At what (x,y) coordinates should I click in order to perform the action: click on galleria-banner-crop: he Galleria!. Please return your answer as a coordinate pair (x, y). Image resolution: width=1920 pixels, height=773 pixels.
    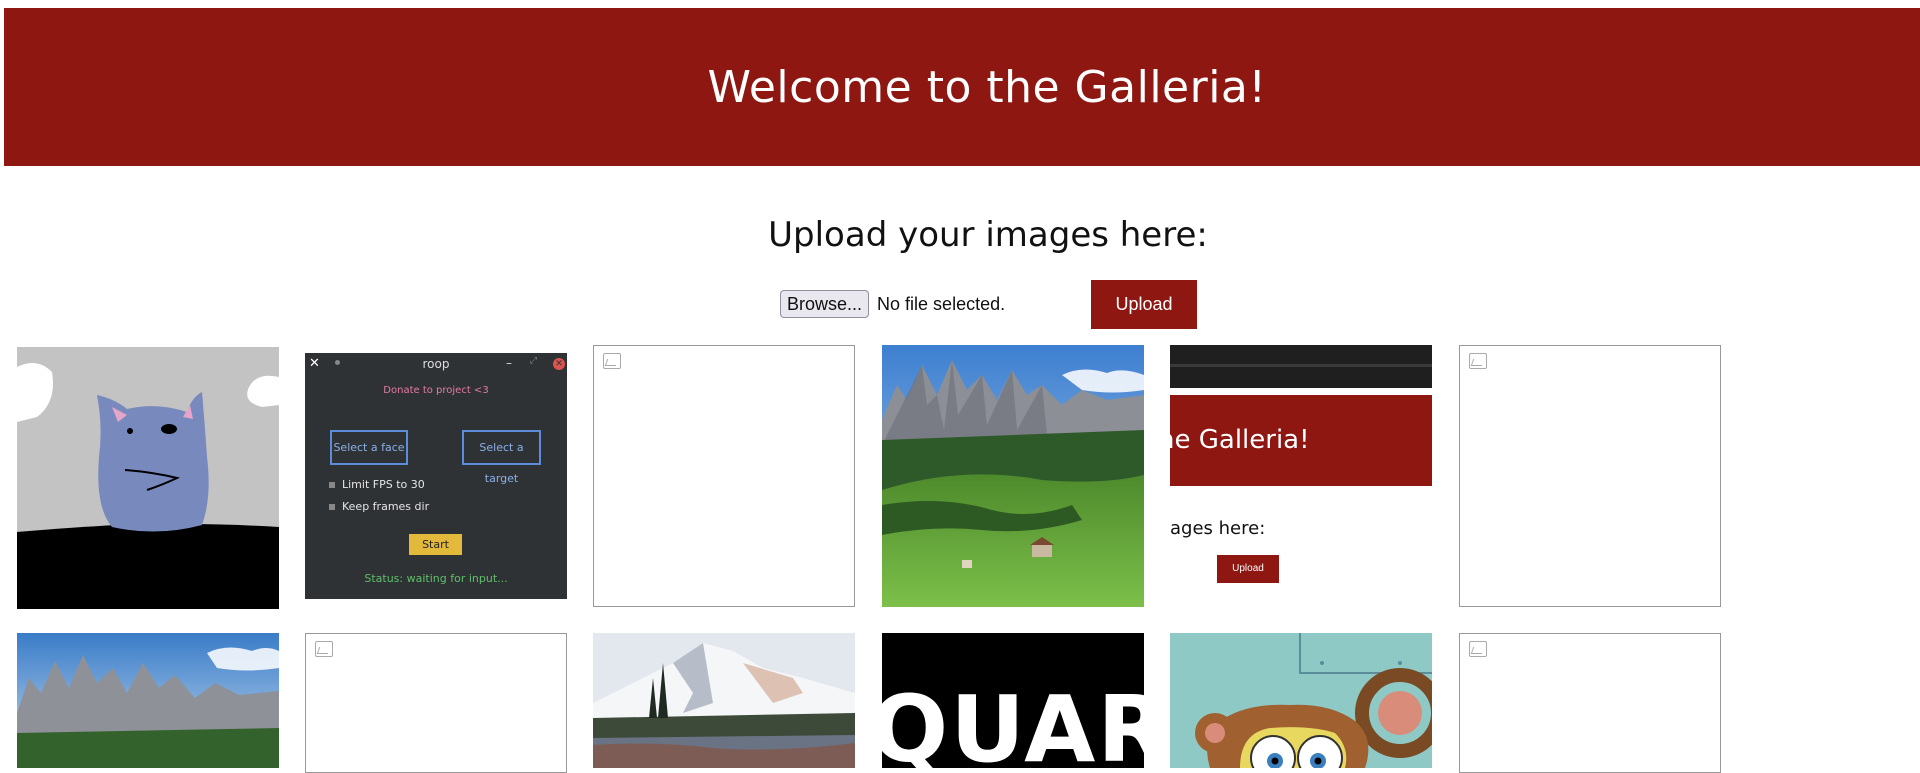
    Looking at the image, I should click on (1301, 440).